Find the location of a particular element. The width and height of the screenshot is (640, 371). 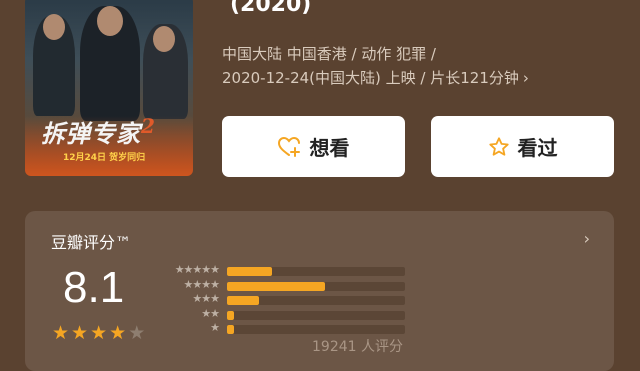

poster-title-number: 2 is located at coordinates (148, 126).